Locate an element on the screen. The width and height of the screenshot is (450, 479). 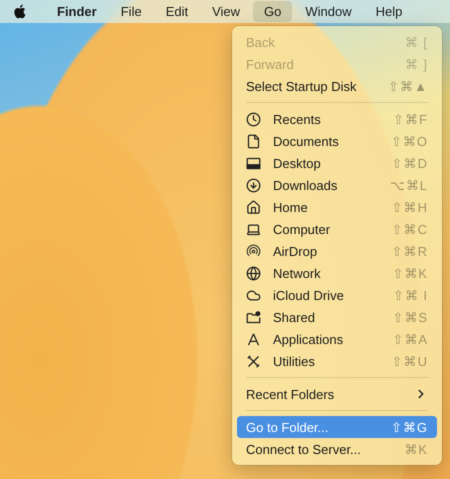
shared-folder-icon is located at coordinates (253, 317).